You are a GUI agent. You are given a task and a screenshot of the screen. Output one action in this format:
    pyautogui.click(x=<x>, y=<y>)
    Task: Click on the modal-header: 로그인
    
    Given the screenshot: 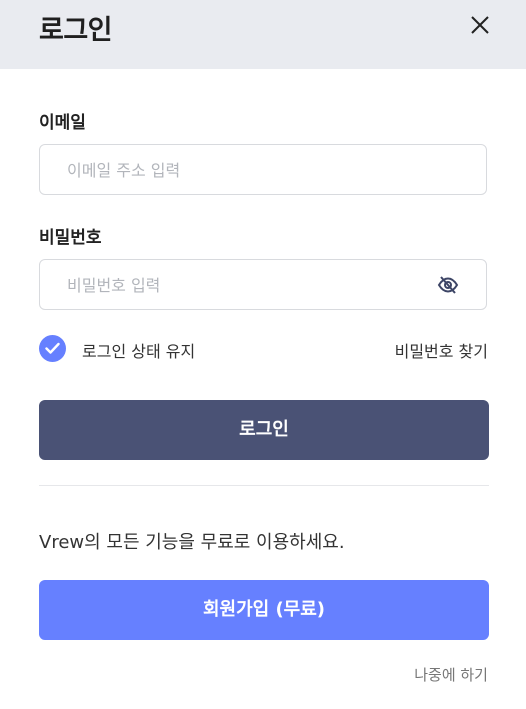 What is the action you would take?
    pyautogui.click(x=263, y=34)
    